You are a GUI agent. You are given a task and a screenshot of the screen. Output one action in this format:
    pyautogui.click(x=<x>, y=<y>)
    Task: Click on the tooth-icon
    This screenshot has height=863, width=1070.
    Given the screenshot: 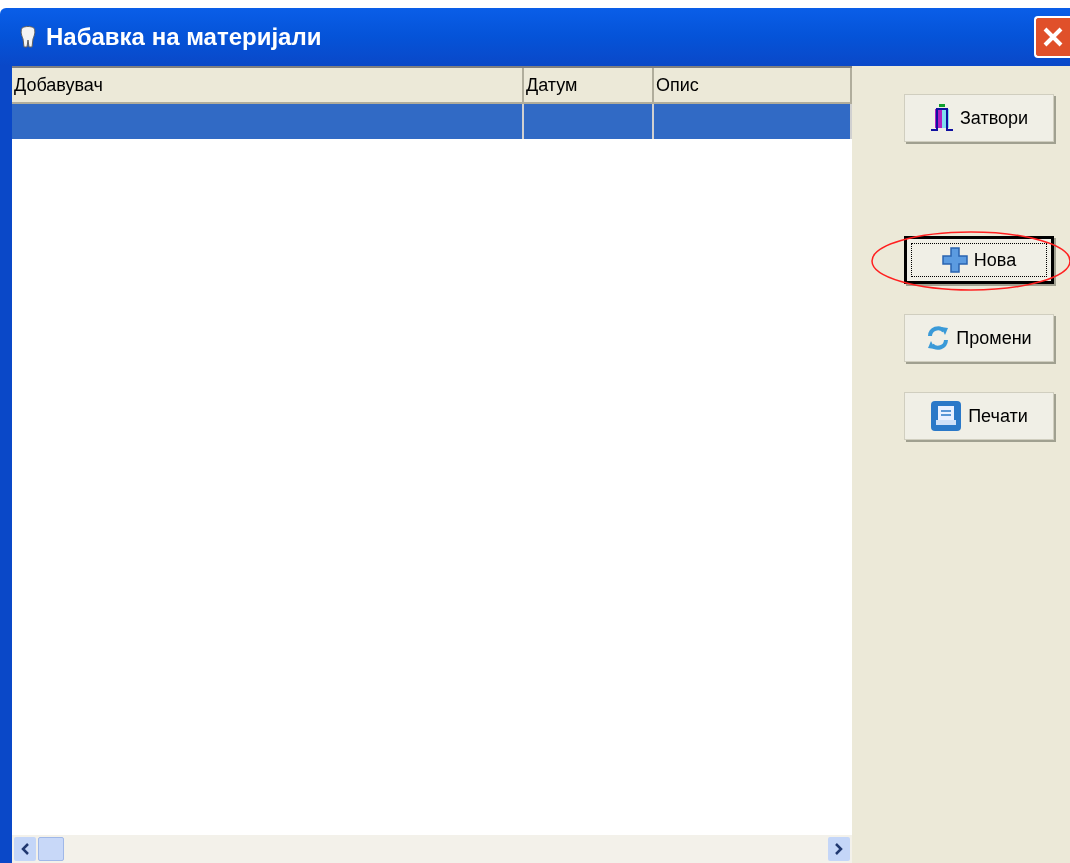 What is the action you would take?
    pyautogui.click(x=28, y=37)
    